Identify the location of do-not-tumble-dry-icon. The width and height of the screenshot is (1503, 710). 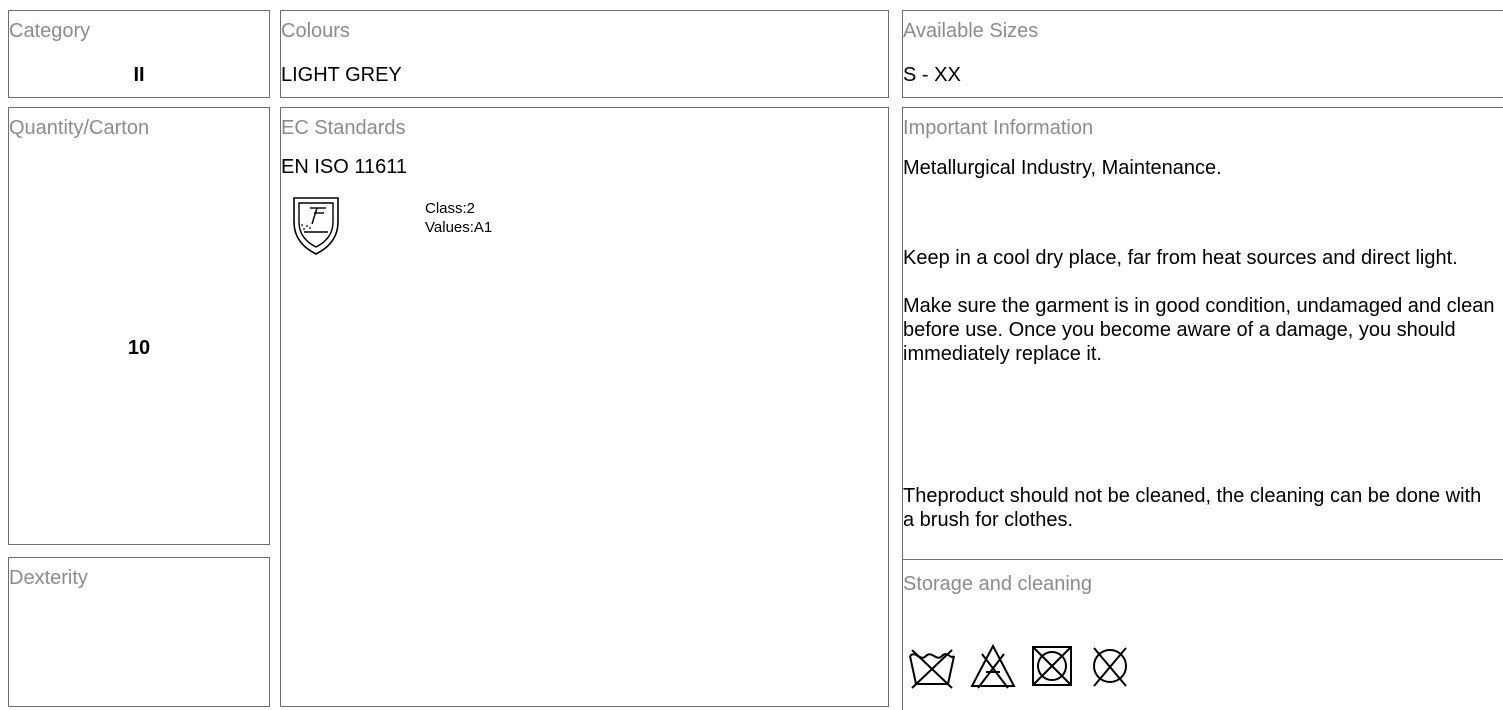
(1052, 666).